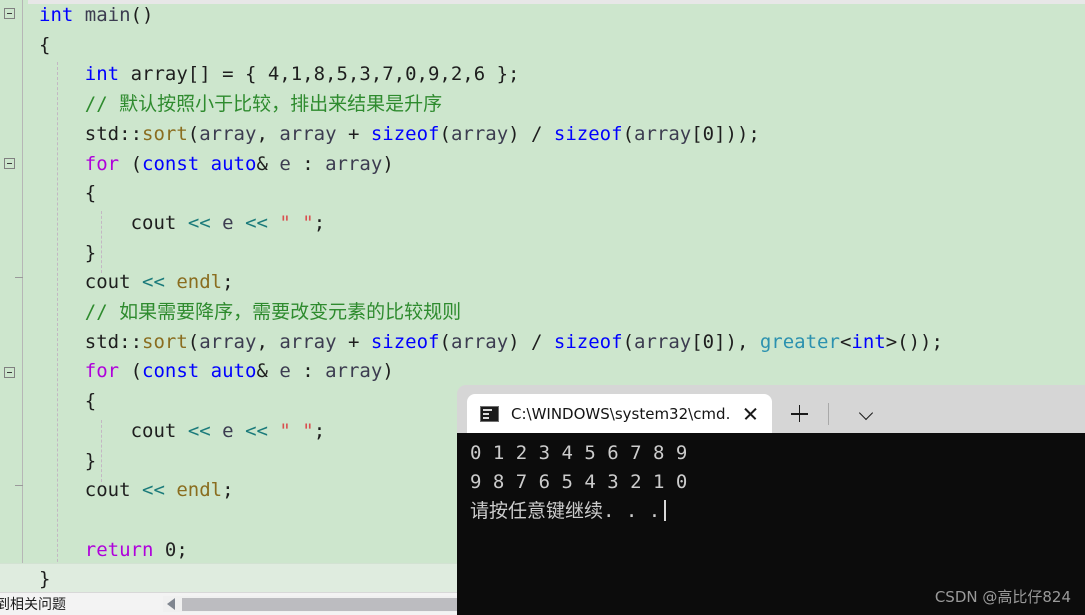  What do you see at coordinates (107, 15) in the screenshot?
I see `code-token: main` at bounding box center [107, 15].